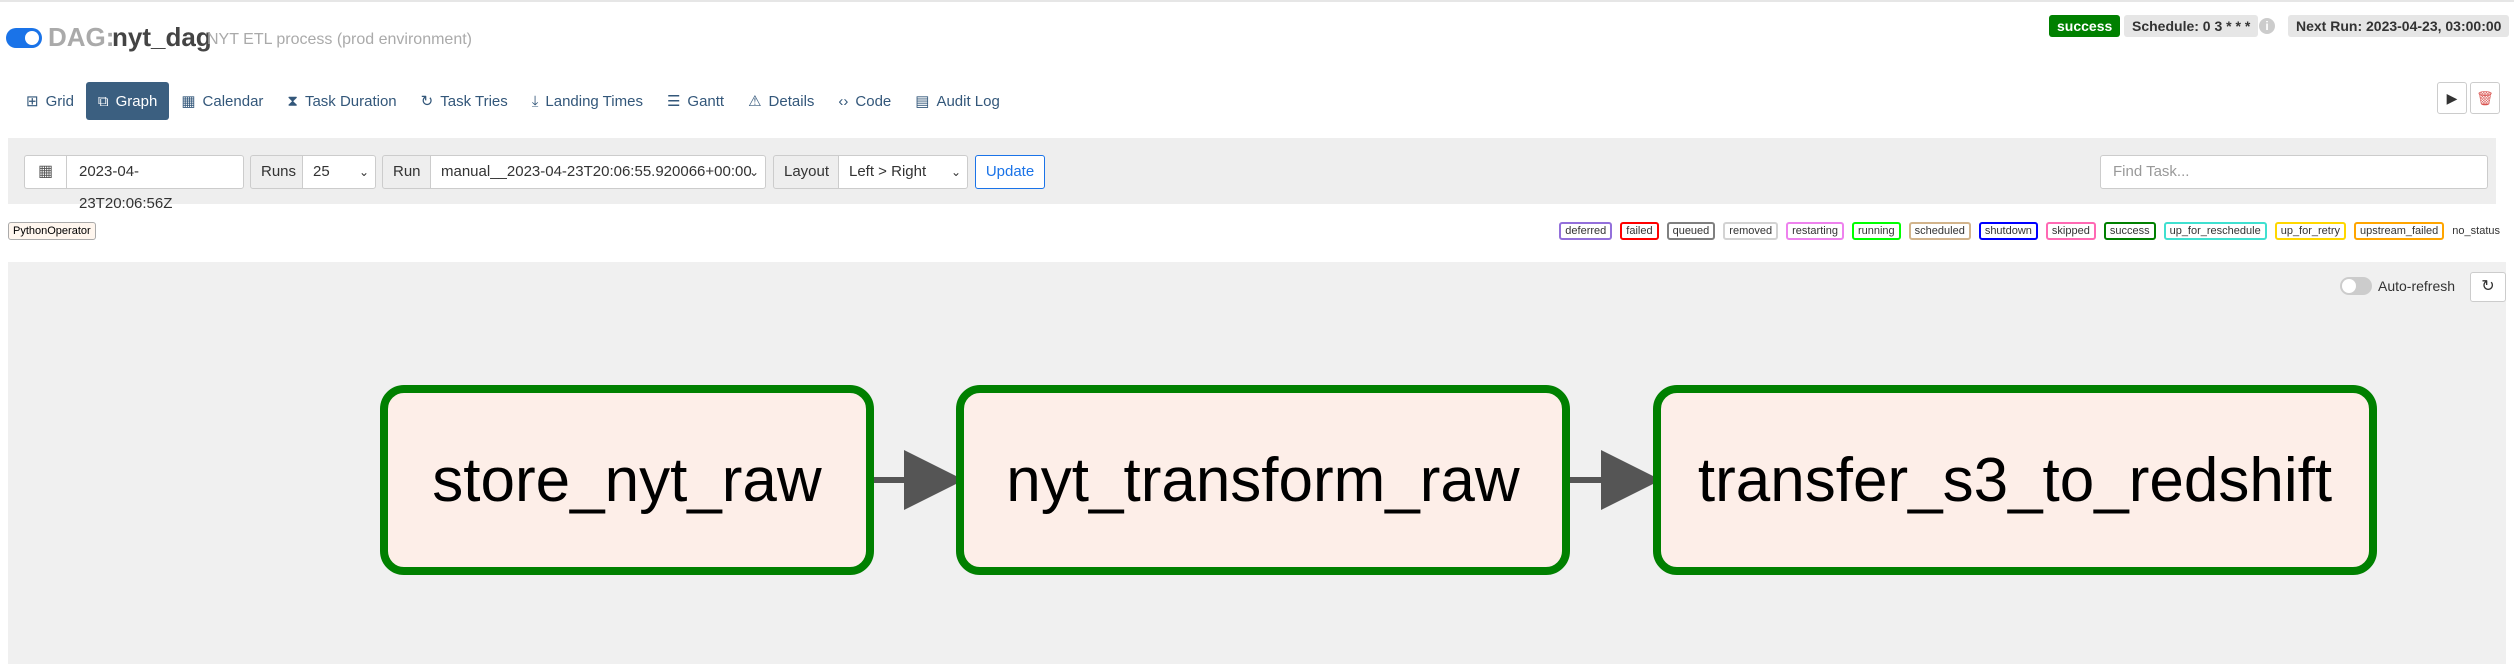 Image resolution: width=2514 pixels, height=664 pixels. I want to click on task-node-transfer-s3-to-redshift: transfer_s3_to_redshift, so click(2015, 480).